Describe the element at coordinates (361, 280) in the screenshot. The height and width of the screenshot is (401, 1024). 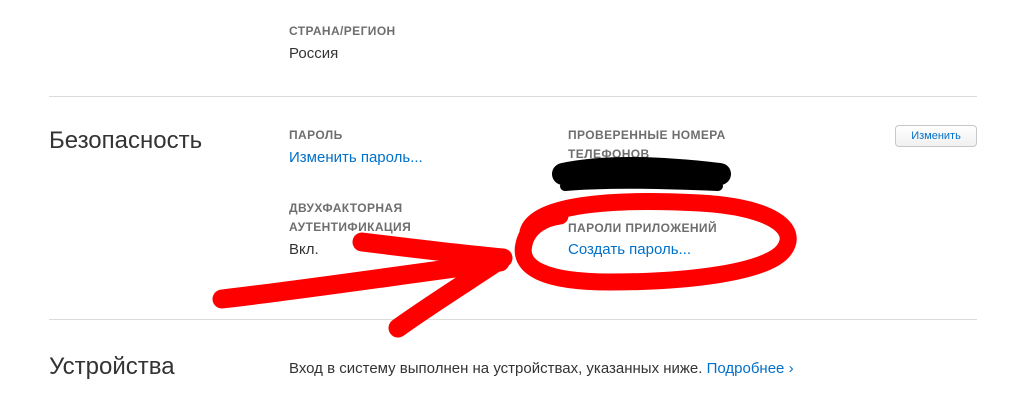
I see `red-arrow-annotation` at that location.